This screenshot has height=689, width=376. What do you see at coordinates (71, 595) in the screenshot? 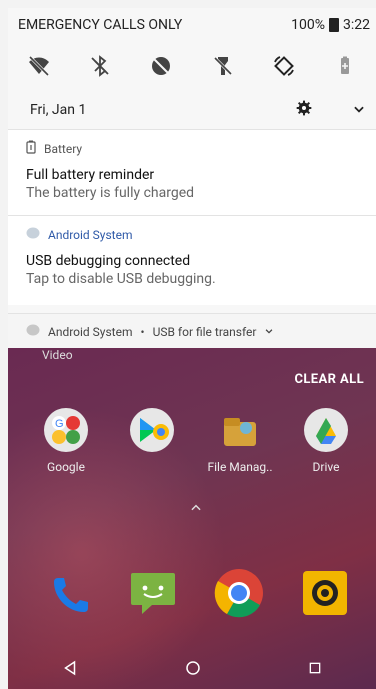
I see `phone-icon` at bounding box center [71, 595].